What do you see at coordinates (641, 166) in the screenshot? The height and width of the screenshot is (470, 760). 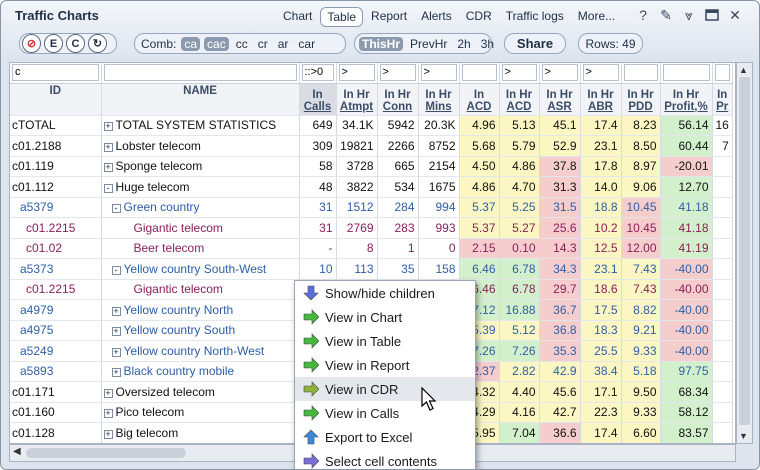 I see `row-cell: 8.97` at bounding box center [641, 166].